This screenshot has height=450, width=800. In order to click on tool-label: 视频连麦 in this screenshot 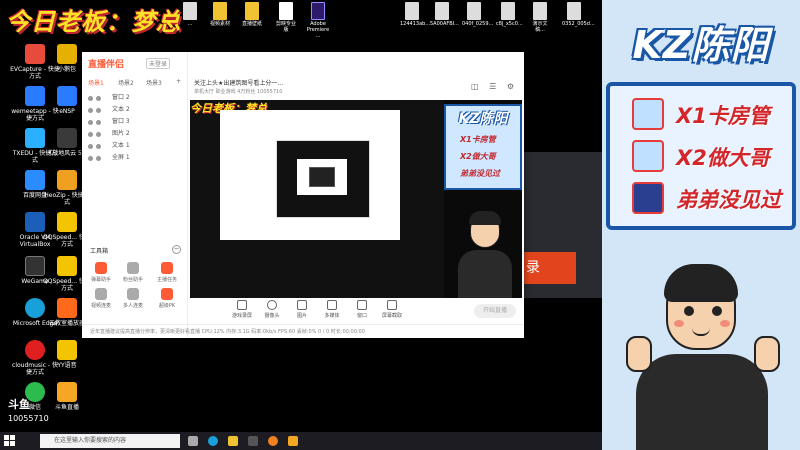, I will do `click(100, 306)`.